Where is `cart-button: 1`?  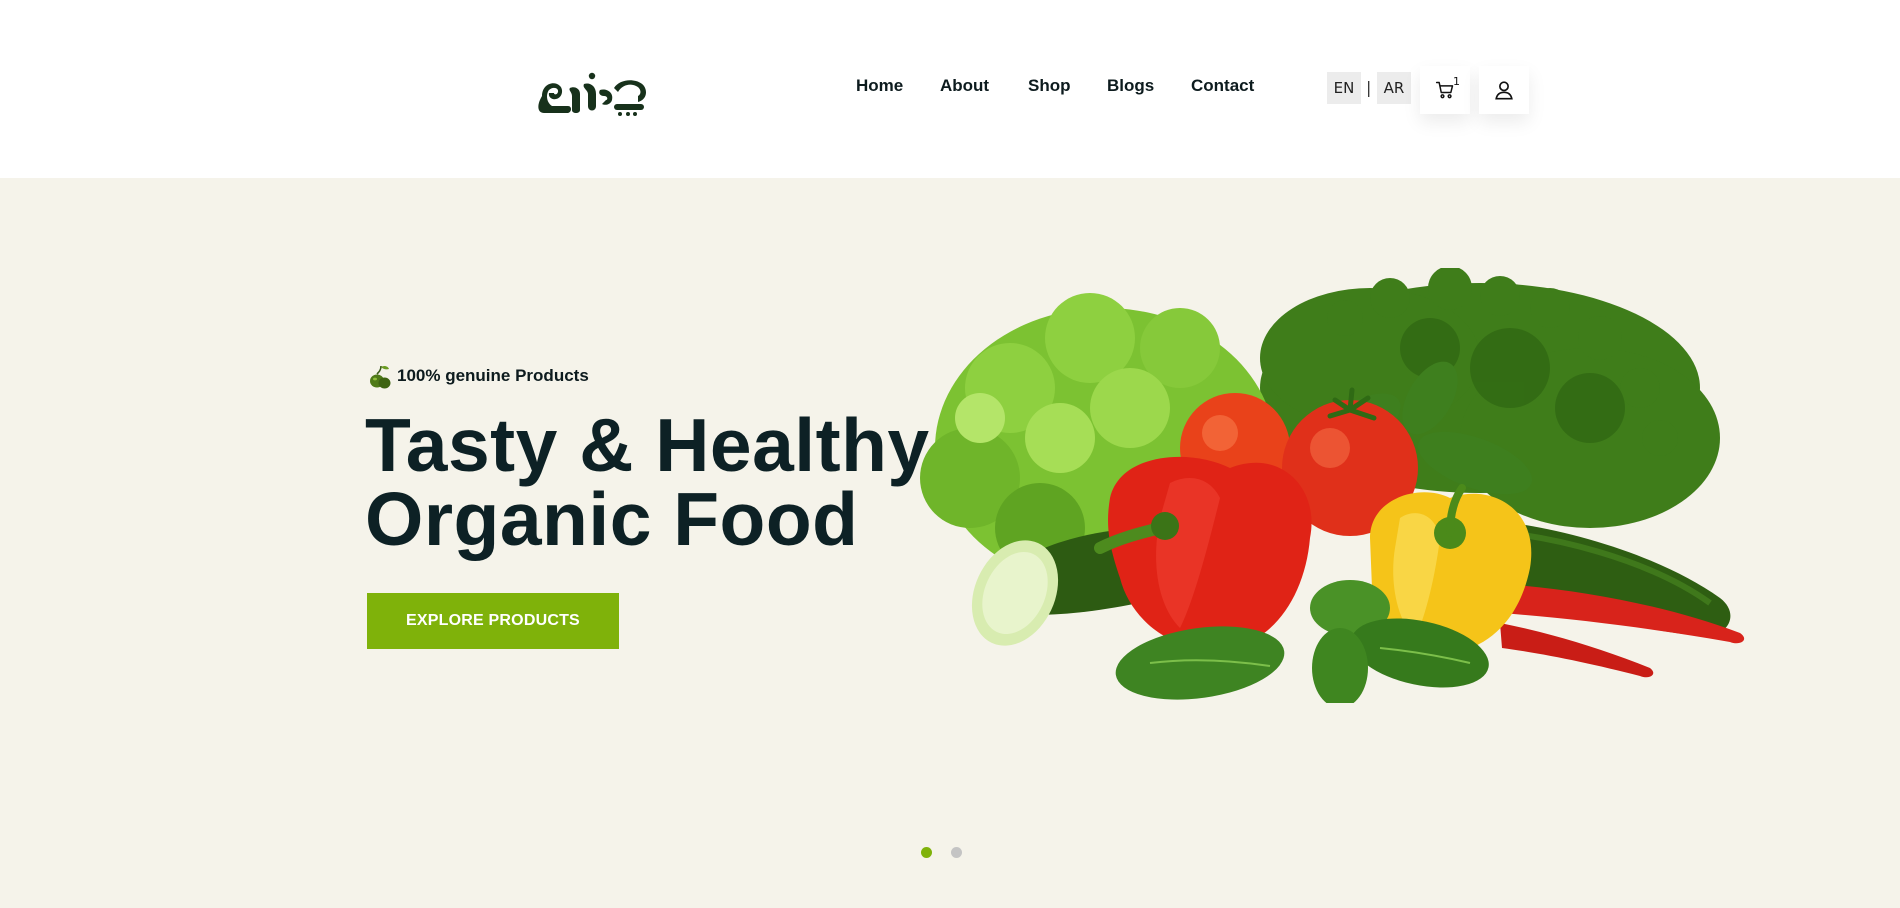 cart-button: 1 is located at coordinates (1445, 90).